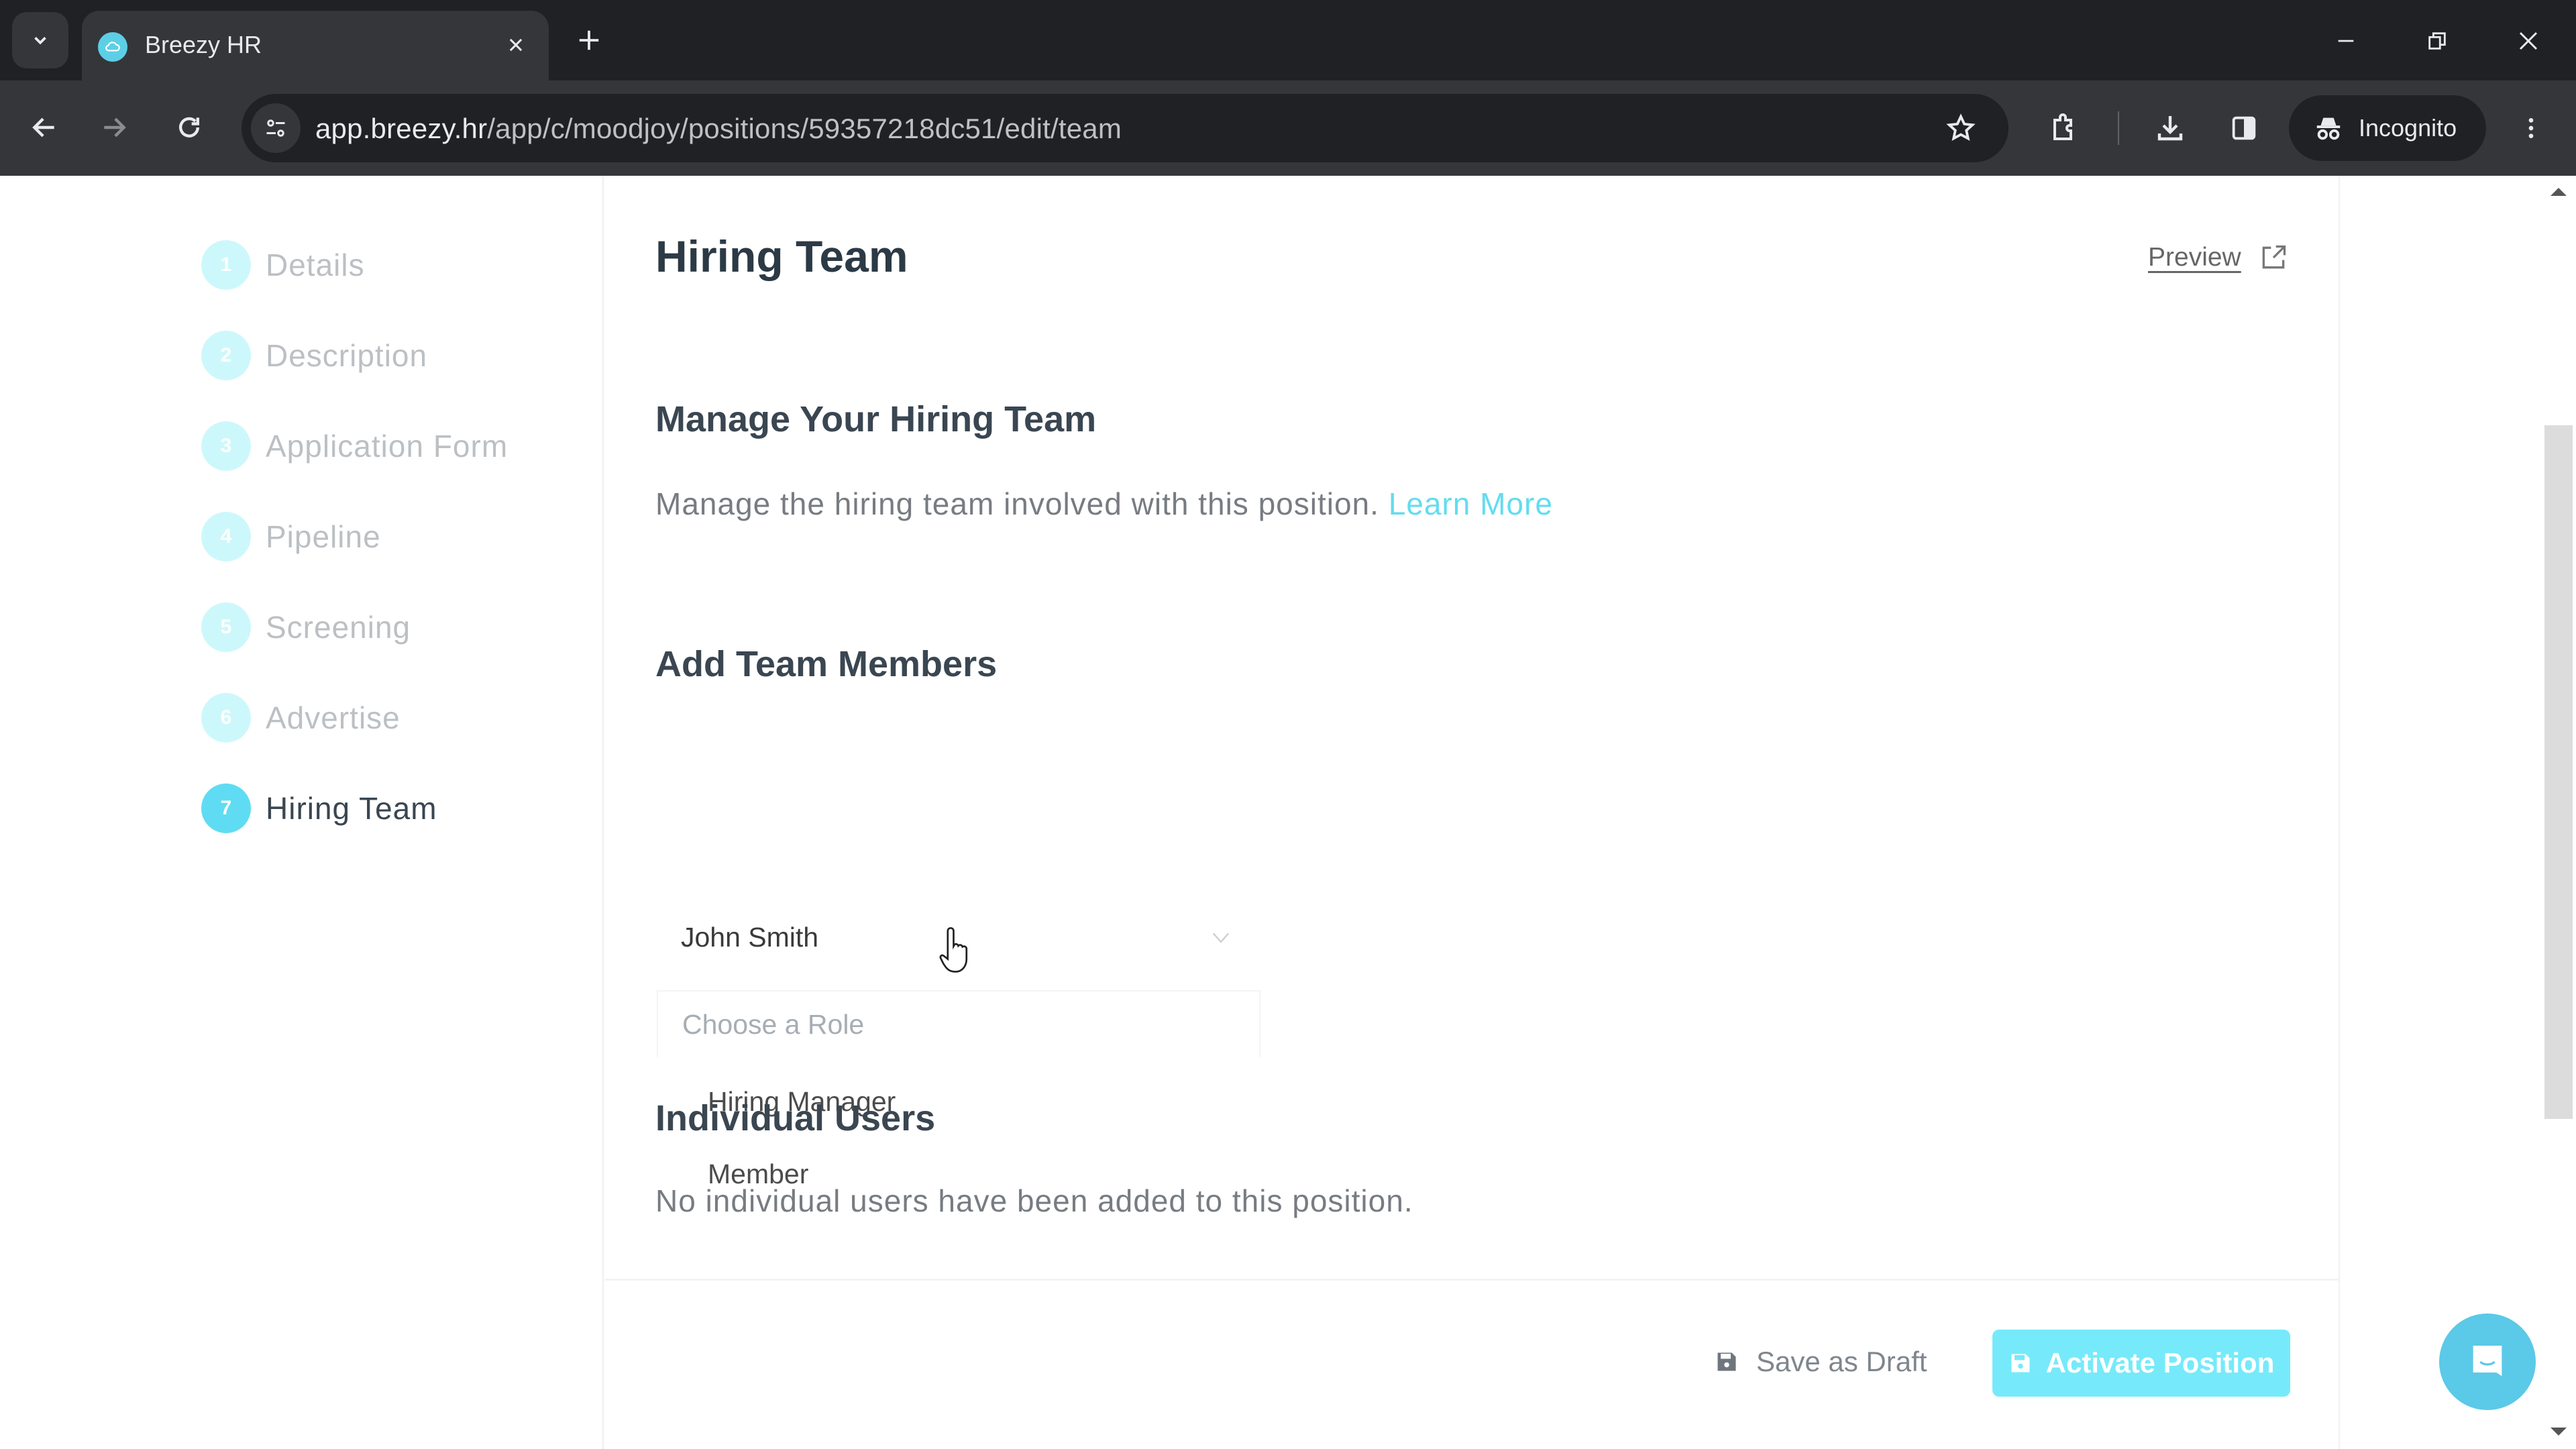 This screenshot has height=1449, width=2576. What do you see at coordinates (2328, 128) in the screenshot?
I see `incognito-icon` at bounding box center [2328, 128].